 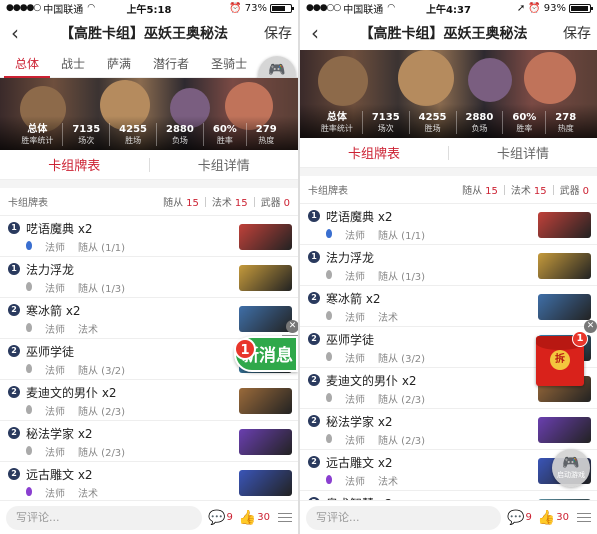 I want to click on tab-paladin: 圣骑士, so click(x=229, y=64).